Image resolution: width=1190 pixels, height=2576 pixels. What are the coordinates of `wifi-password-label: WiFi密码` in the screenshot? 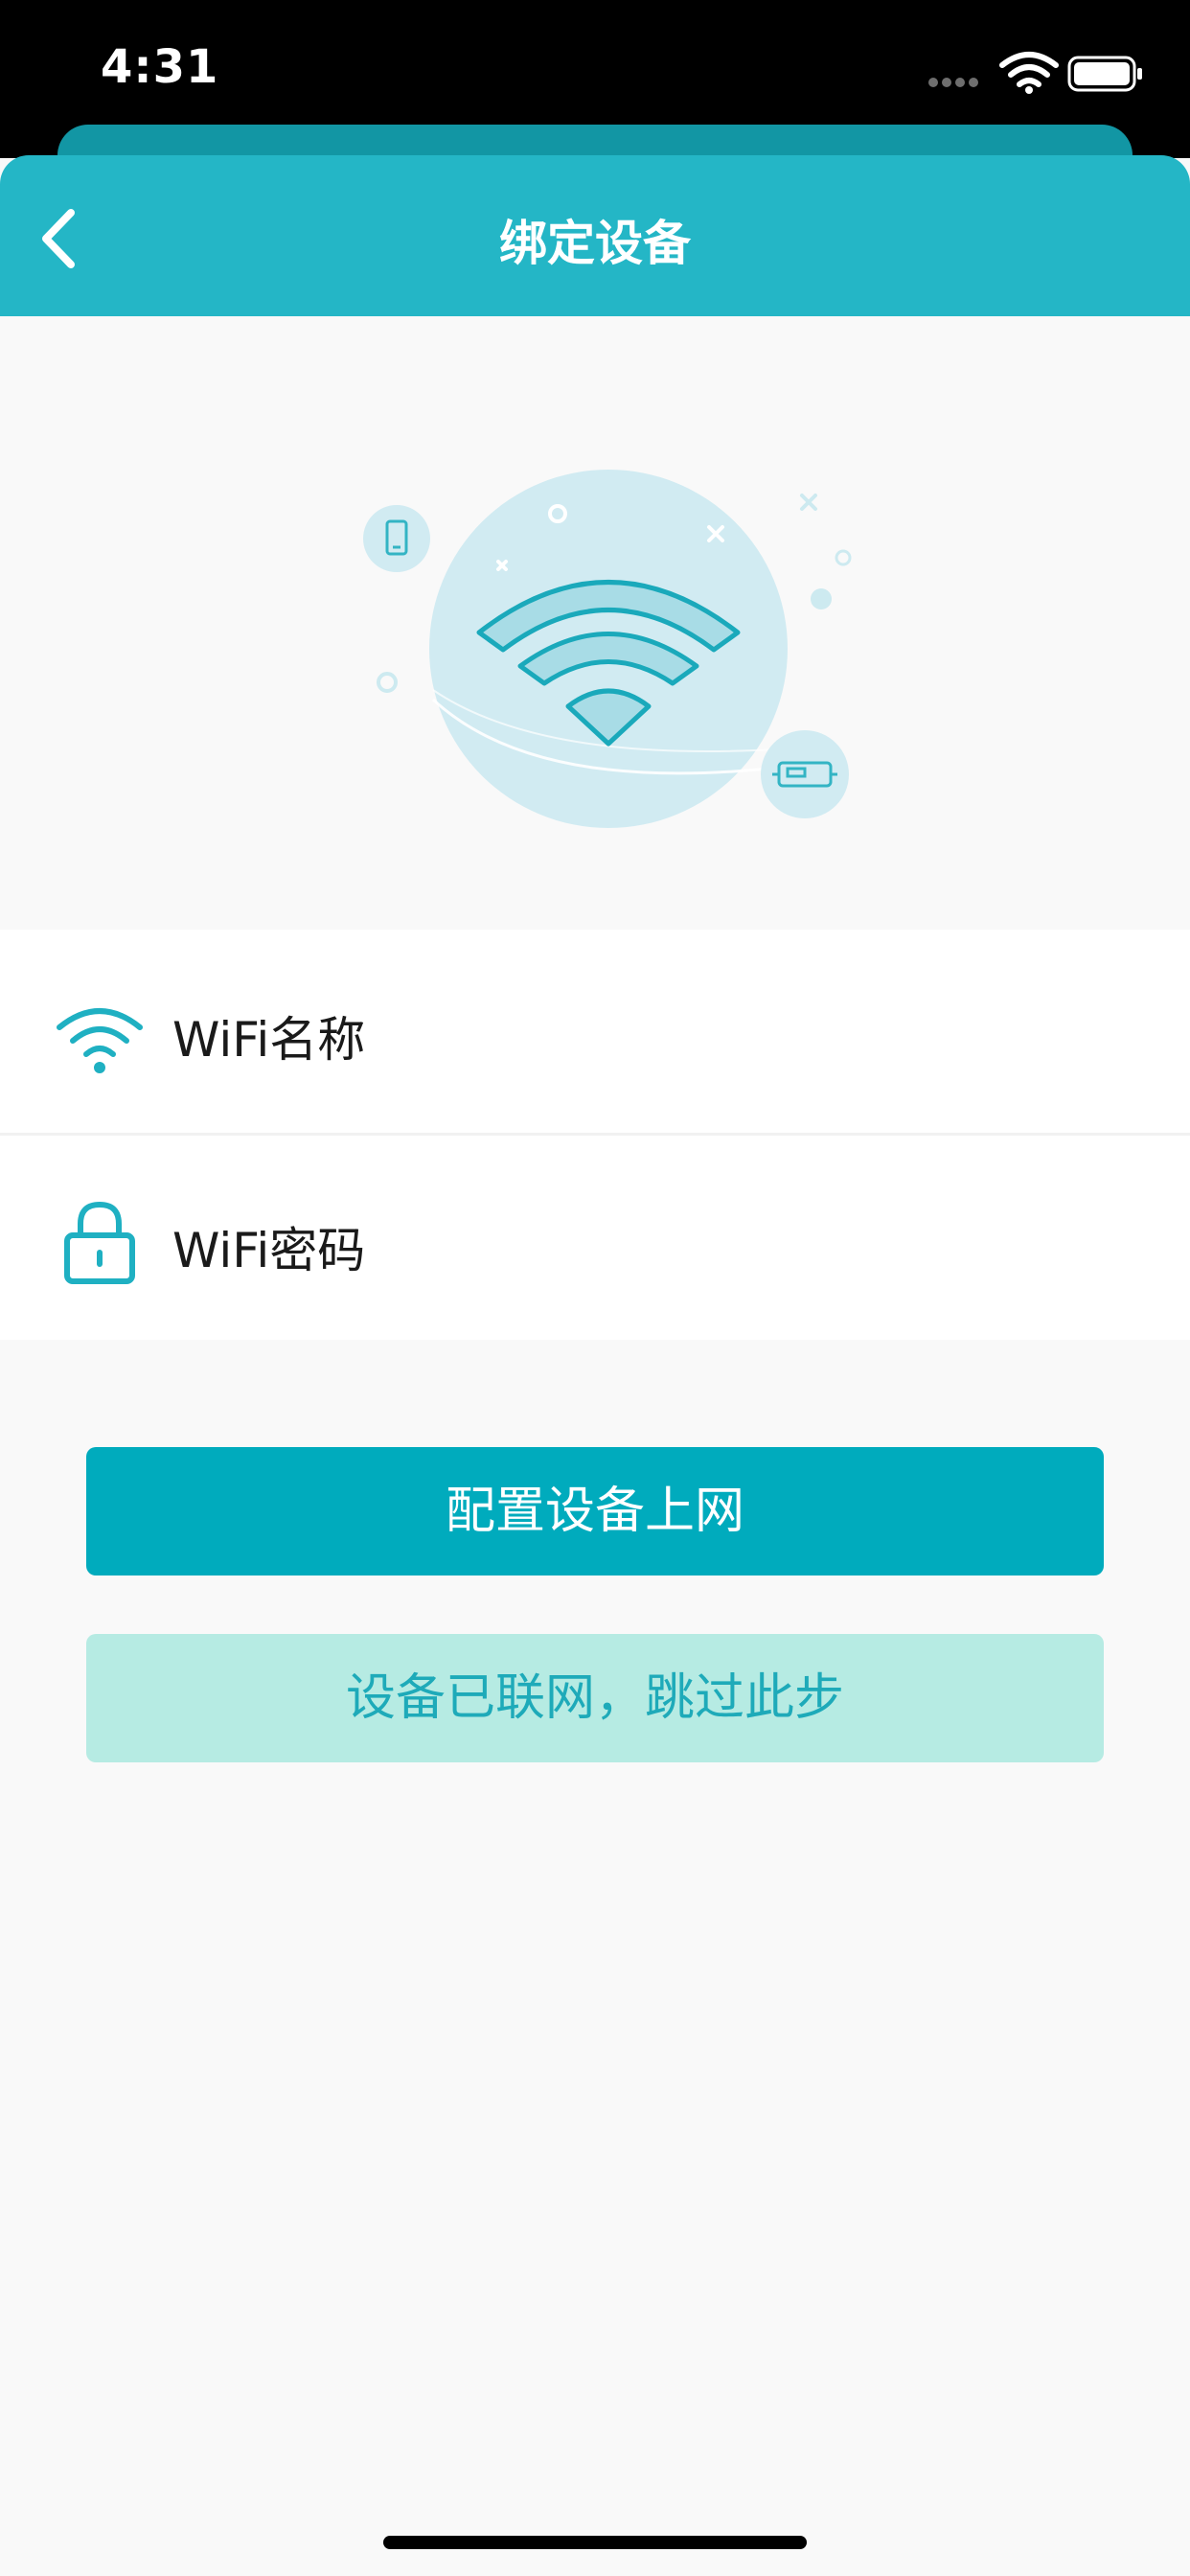 It's located at (269, 1250).